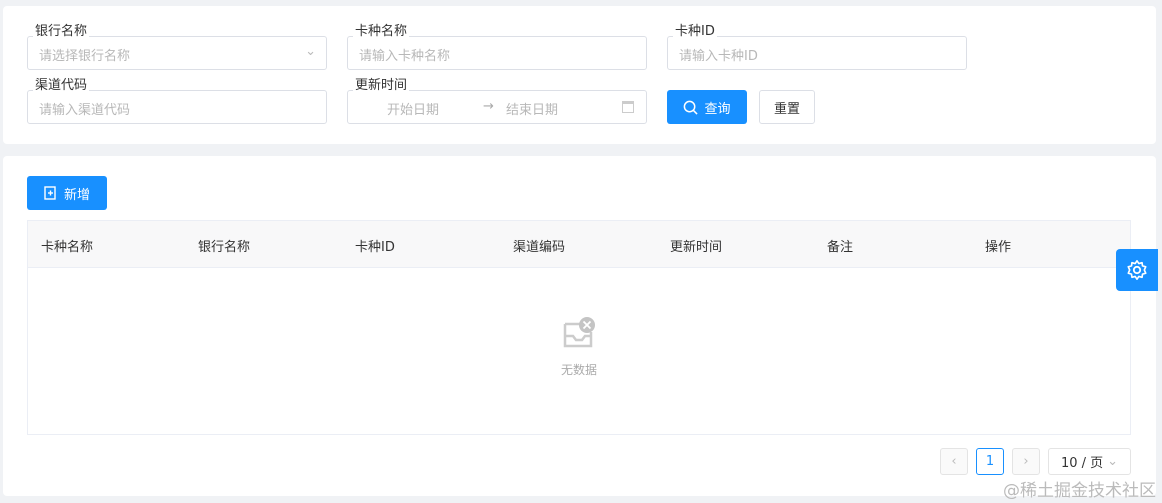 The height and width of the screenshot is (503, 1162). I want to click on page-1-button: 1, so click(990, 461).